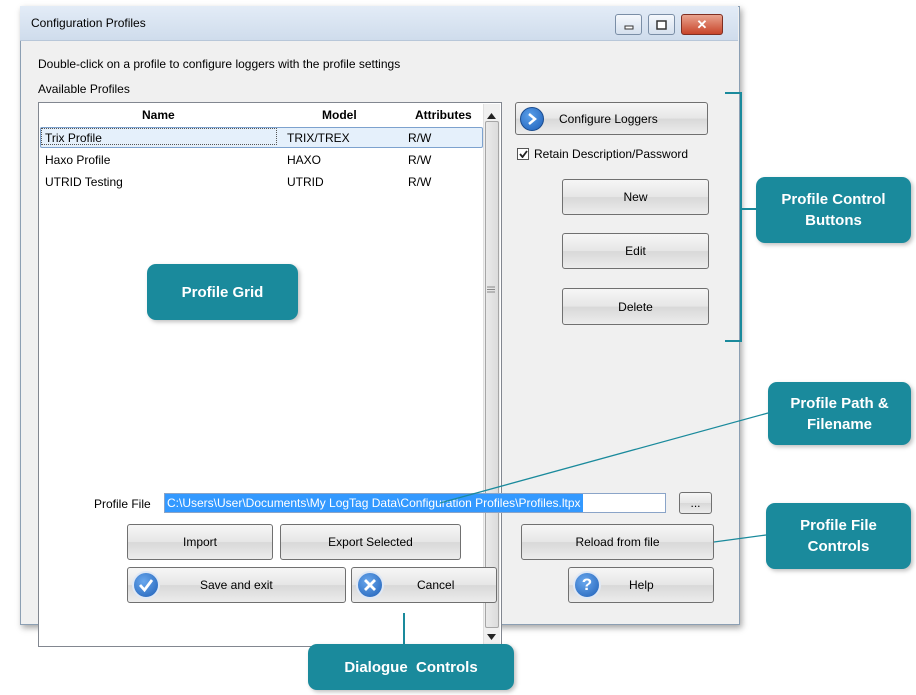 This screenshot has height=695, width=916. What do you see at coordinates (838, 536) in the screenshot?
I see `callout-profile-file-controls: Profile File Controls` at bounding box center [838, 536].